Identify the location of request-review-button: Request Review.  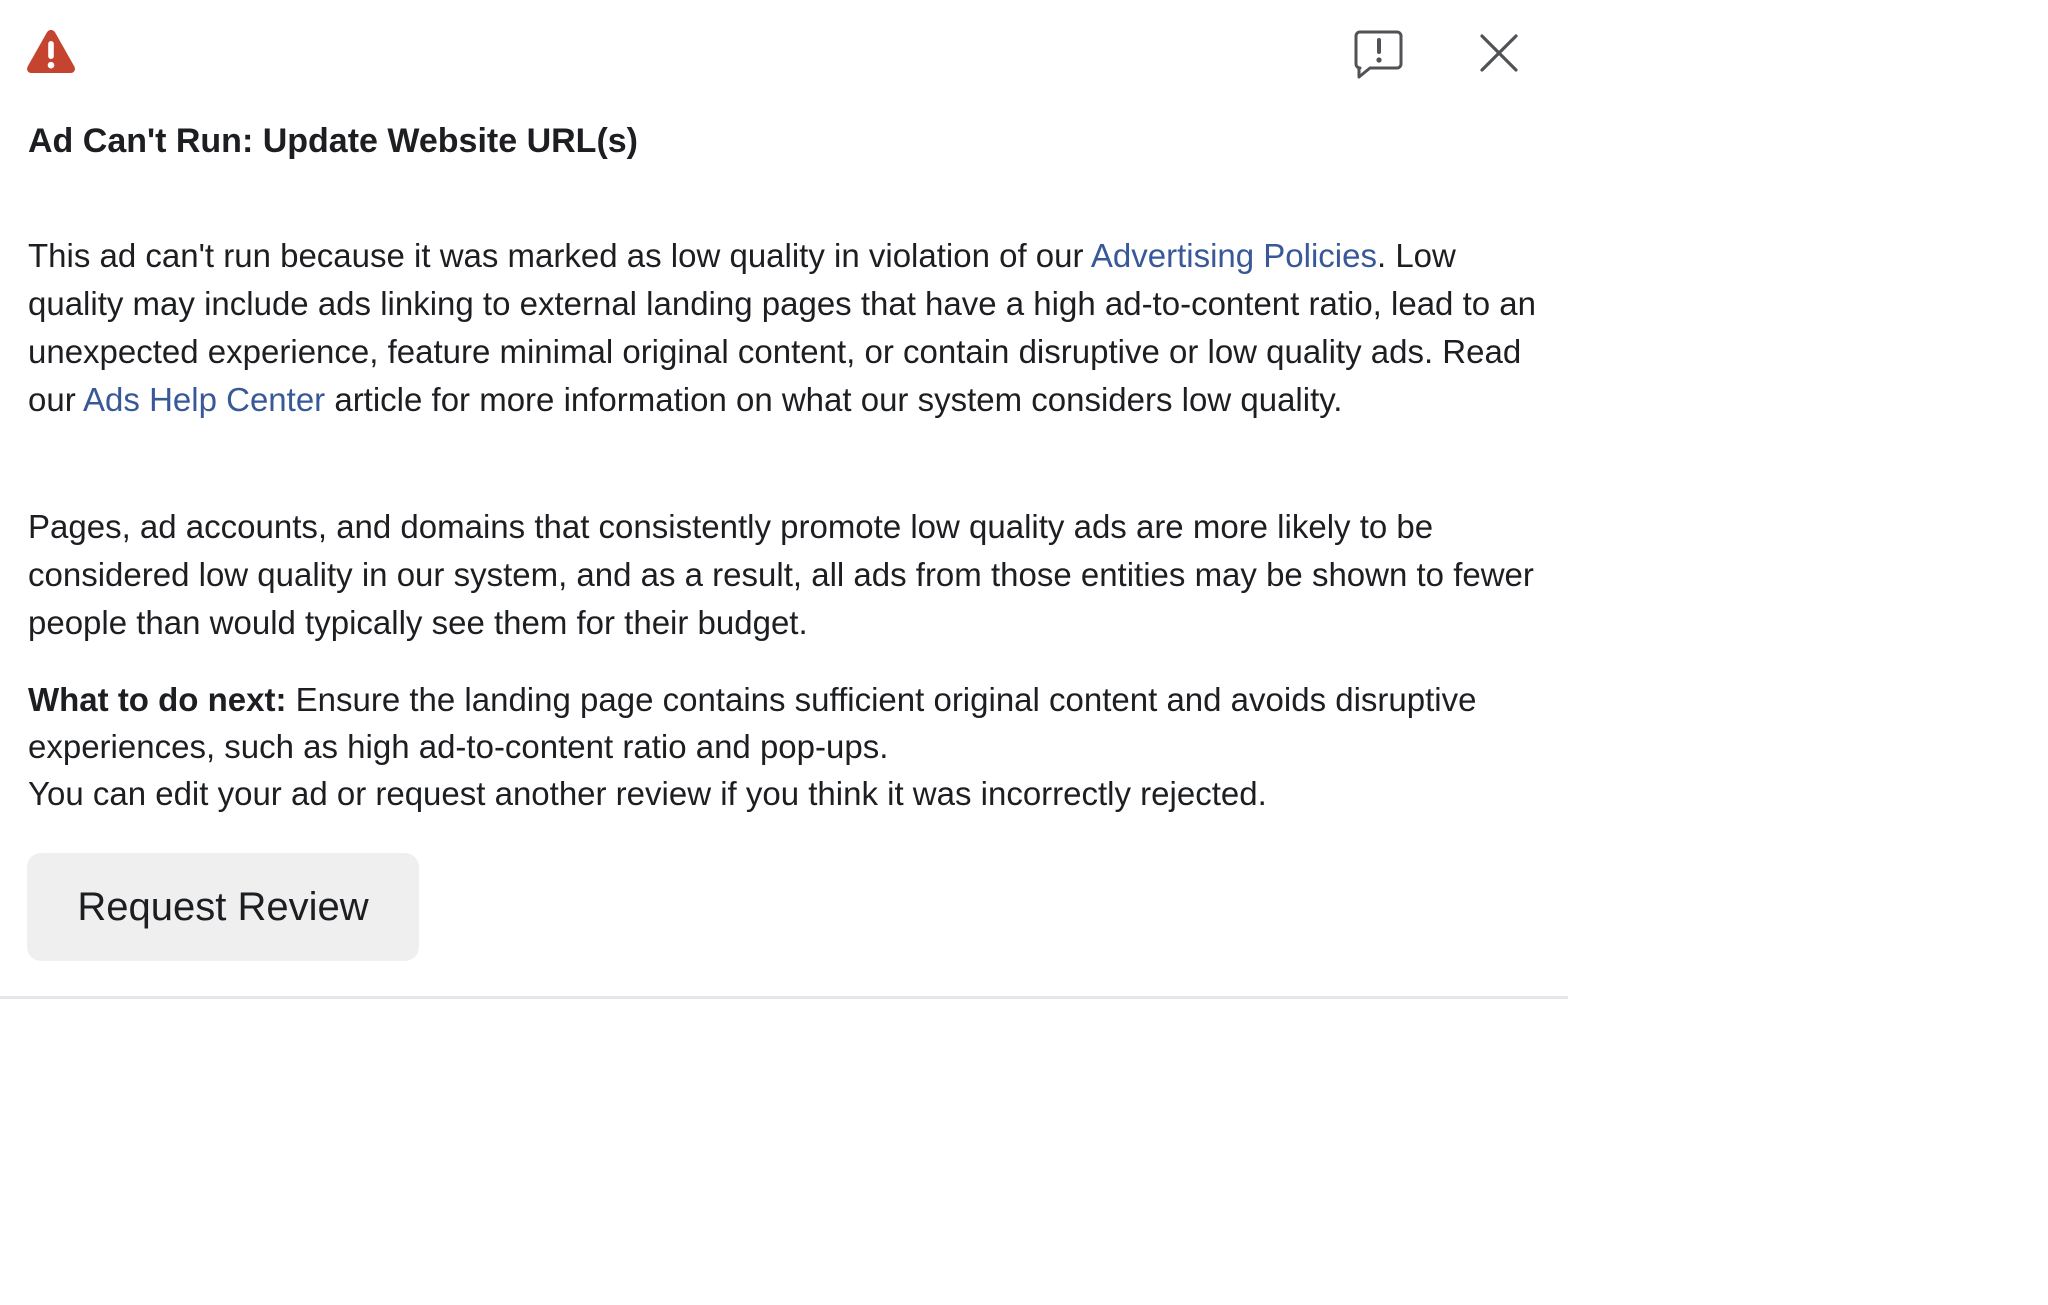
(223, 907).